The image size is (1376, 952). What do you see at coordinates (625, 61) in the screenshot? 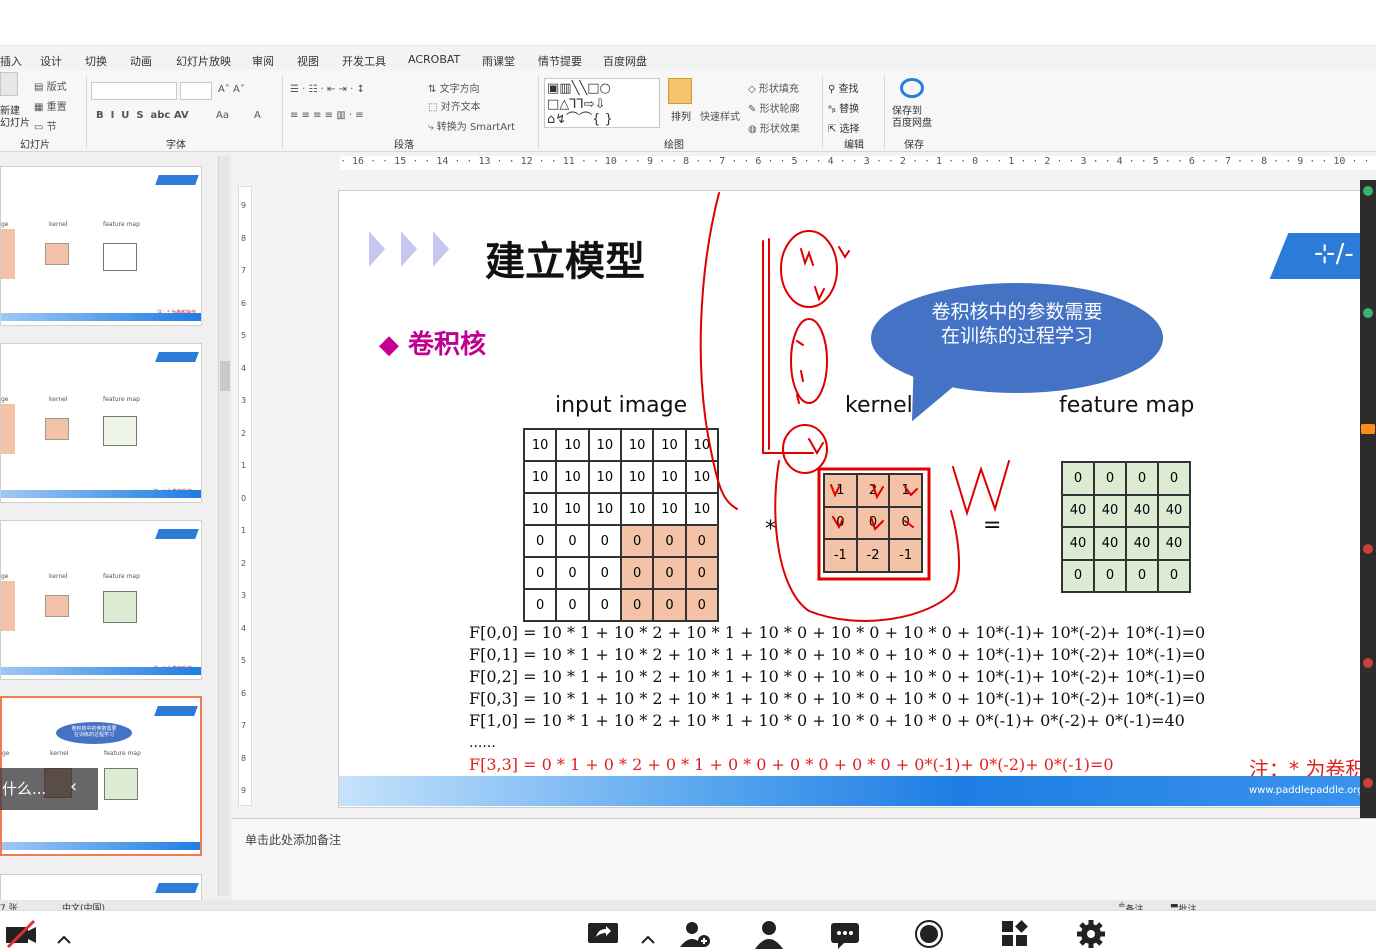
I see `tab-baidu-pan: 百度网盘` at bounding box center [625, 61].